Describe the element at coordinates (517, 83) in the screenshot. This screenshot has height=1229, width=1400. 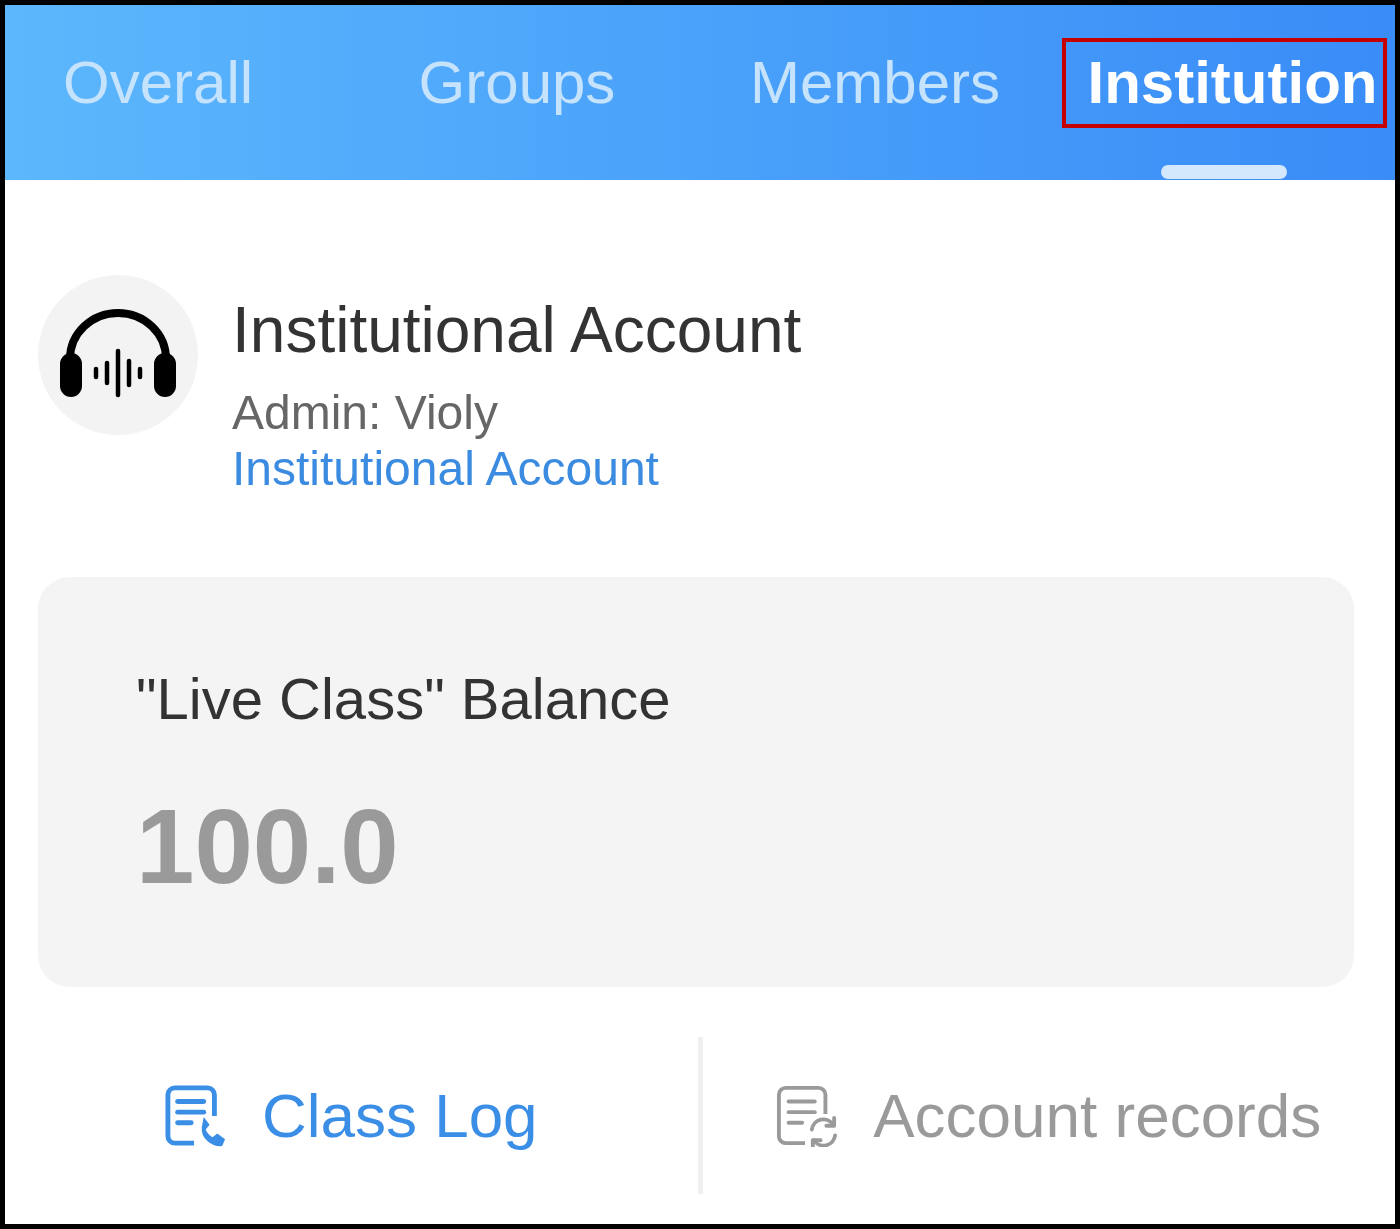
I see `tab: Groups` at that location.